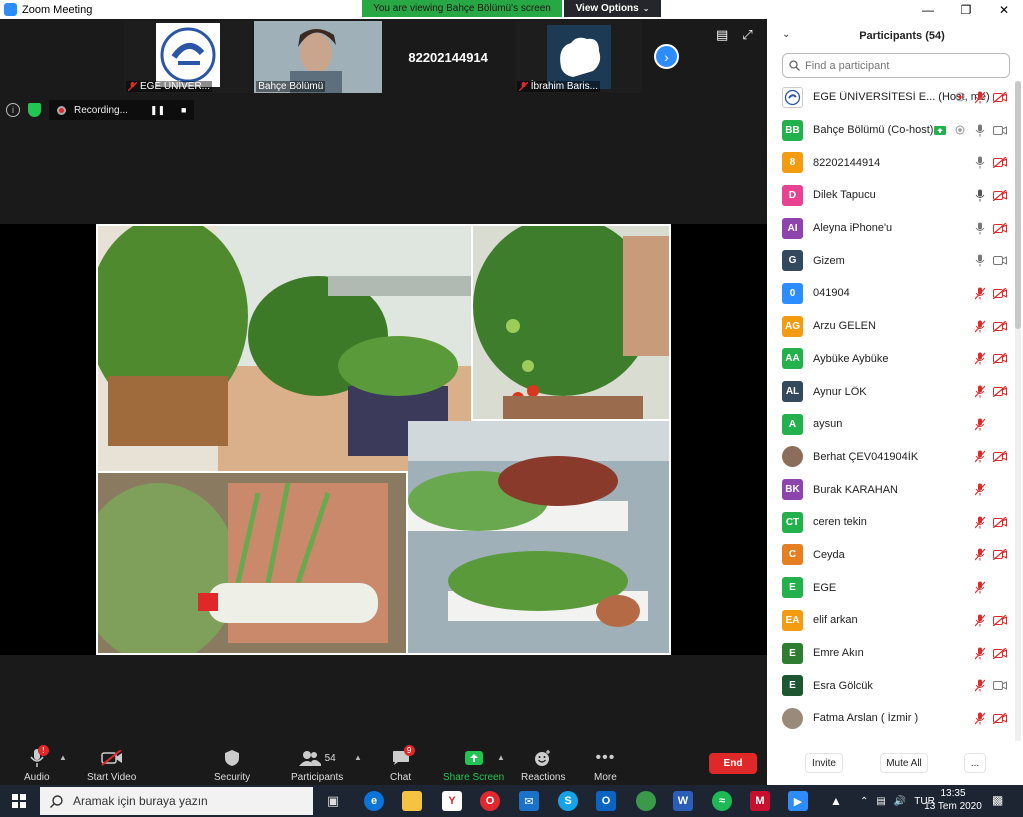 The width and height of the screenshot is (1023, 817). Describe the element at coordinates (318, 57) in the screenshot. I see `video-thumbnail: Bahçe Bölümü` at that location.